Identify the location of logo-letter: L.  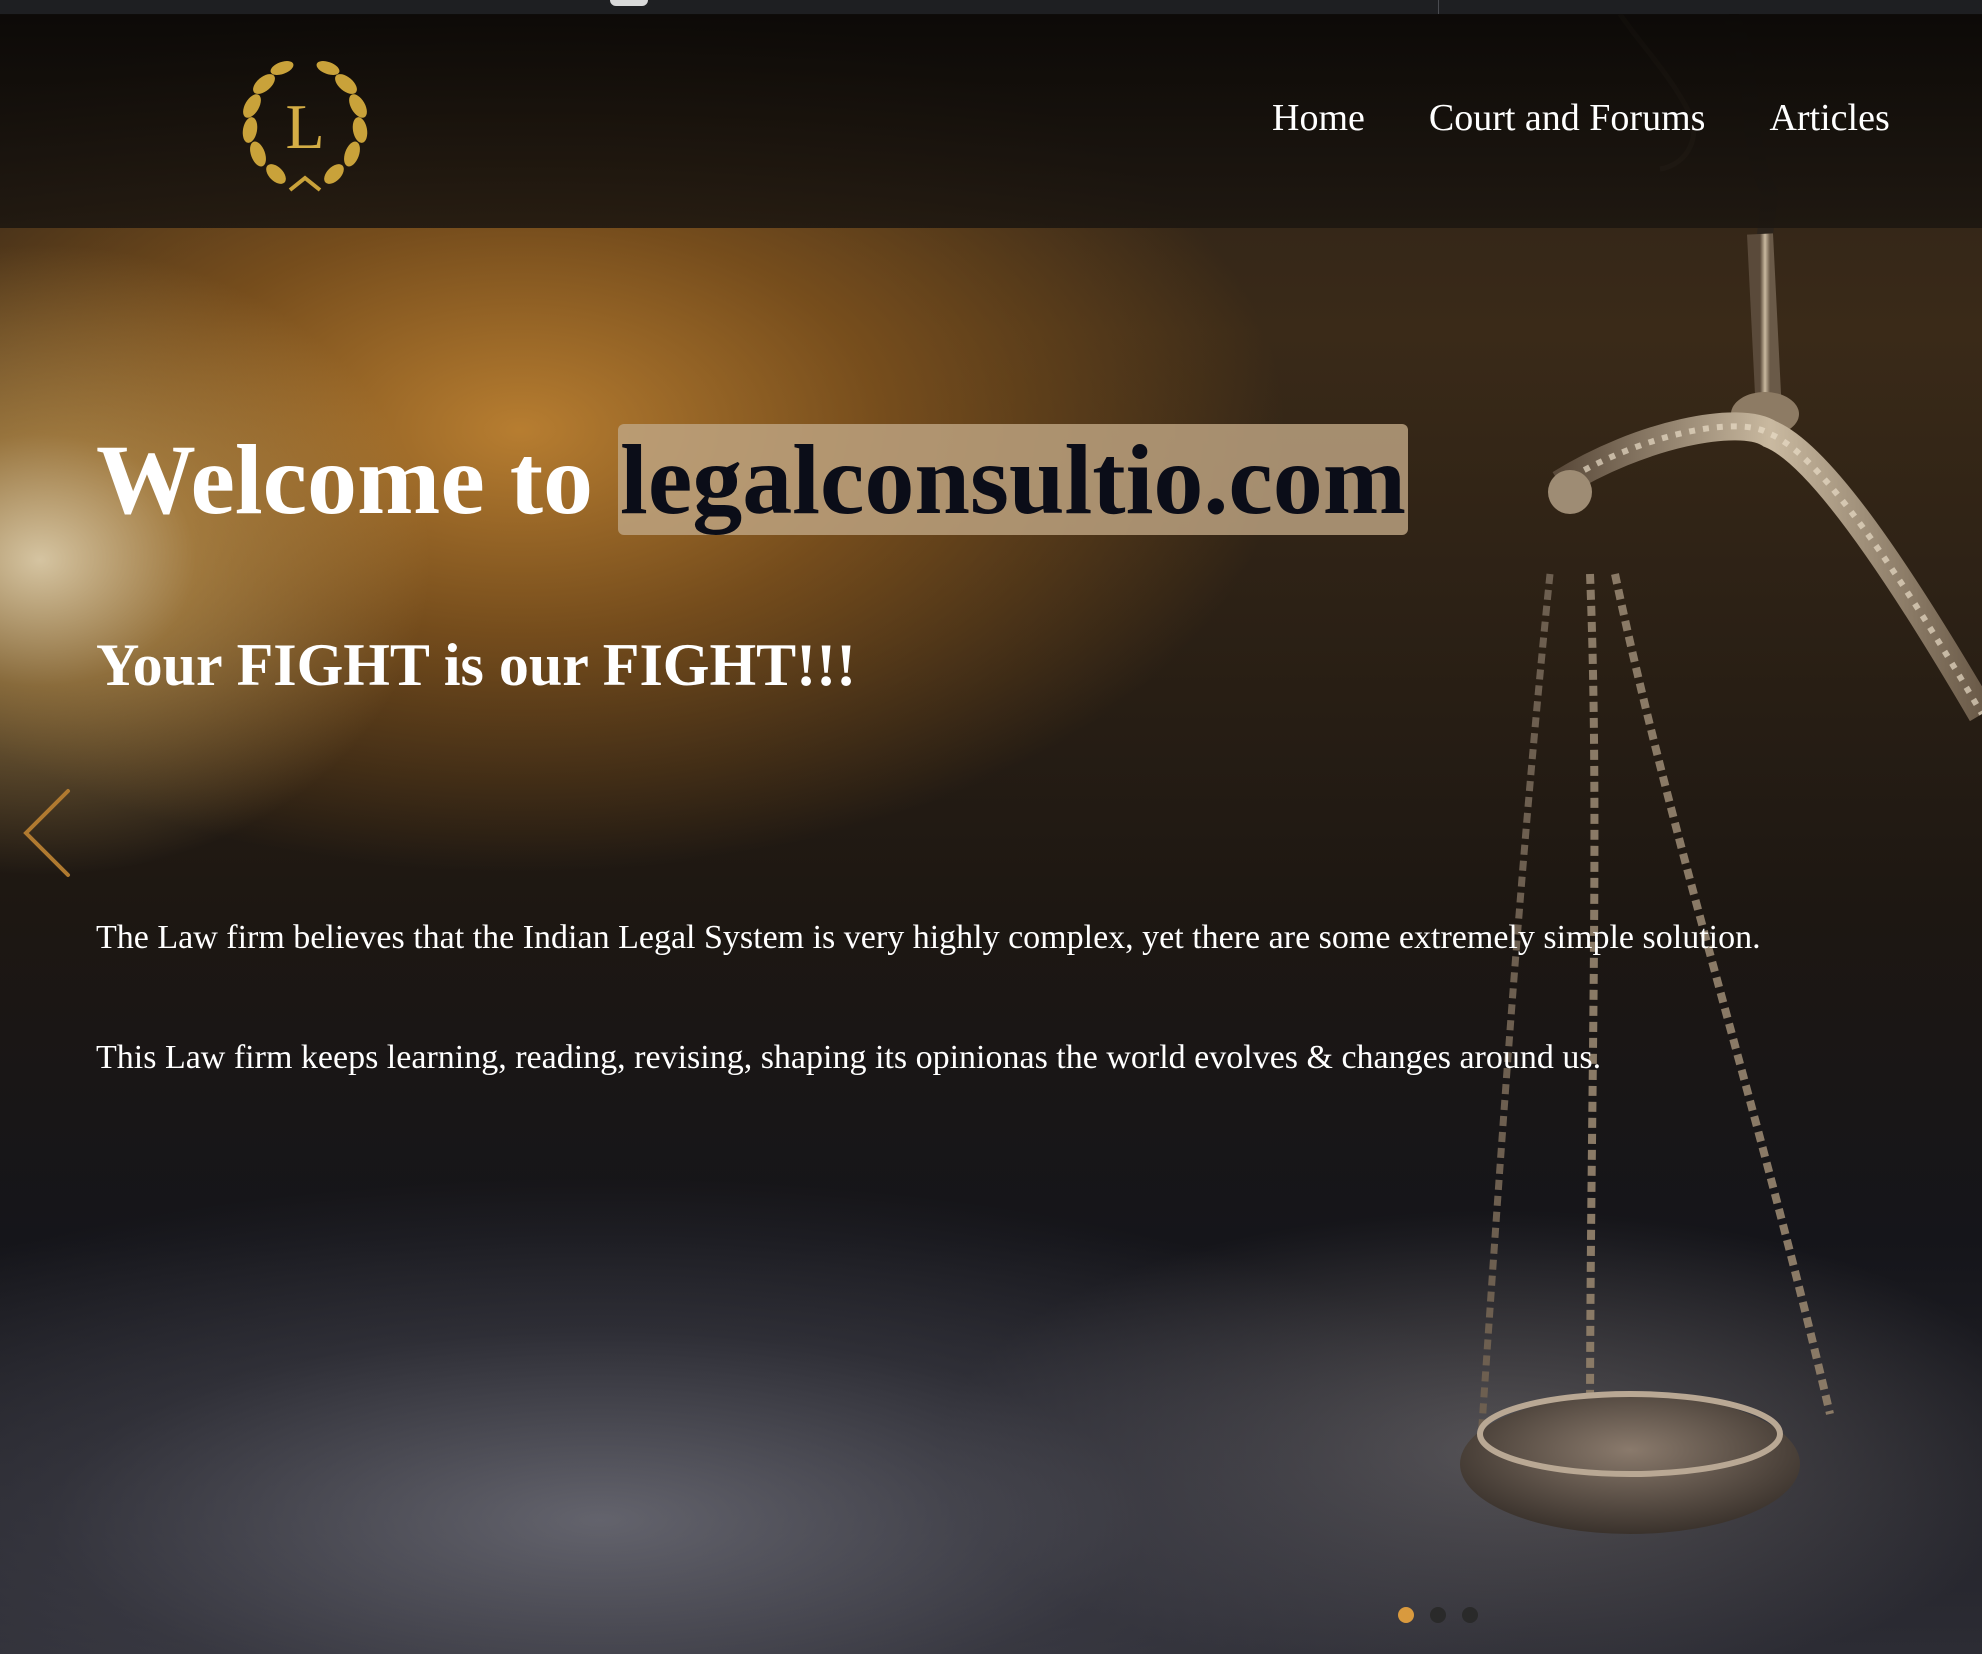
(304, 126).